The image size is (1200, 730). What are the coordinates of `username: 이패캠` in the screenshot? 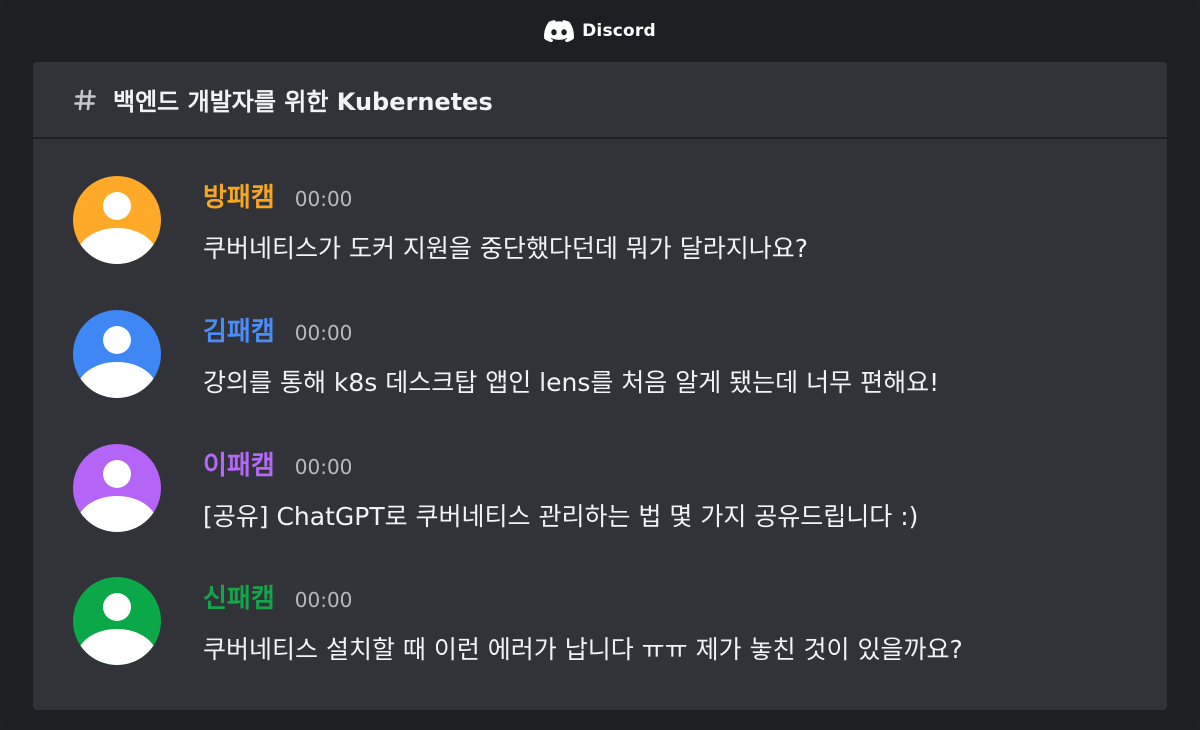 It's located at (239, 463).